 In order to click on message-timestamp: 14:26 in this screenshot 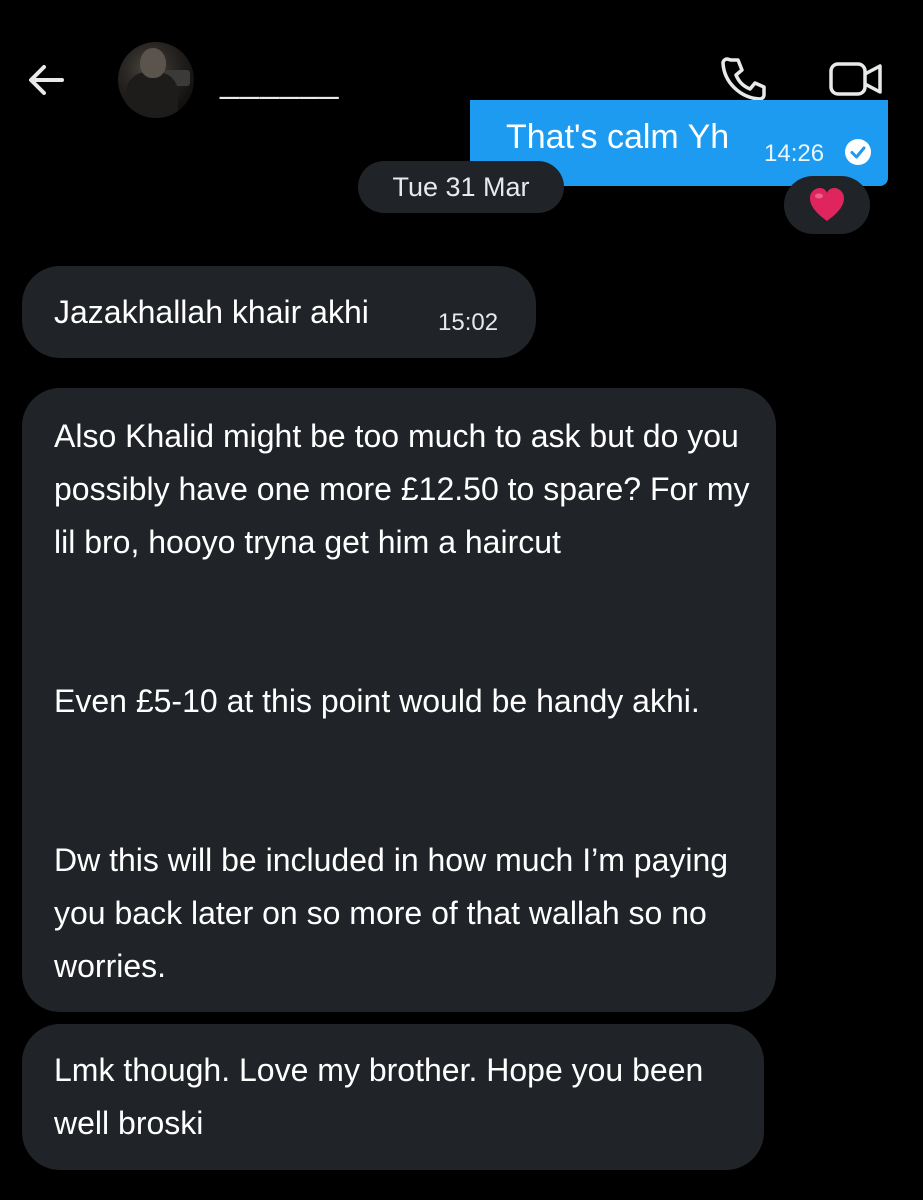, I will do `click(794, 153)`.